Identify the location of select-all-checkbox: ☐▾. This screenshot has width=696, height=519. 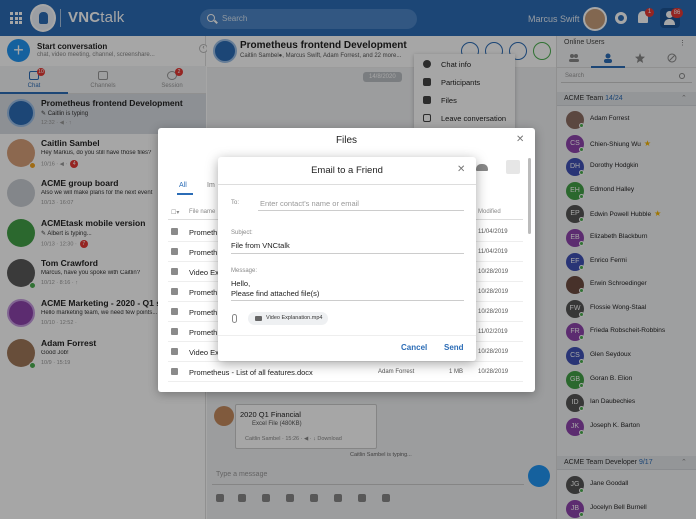
(175, 212).